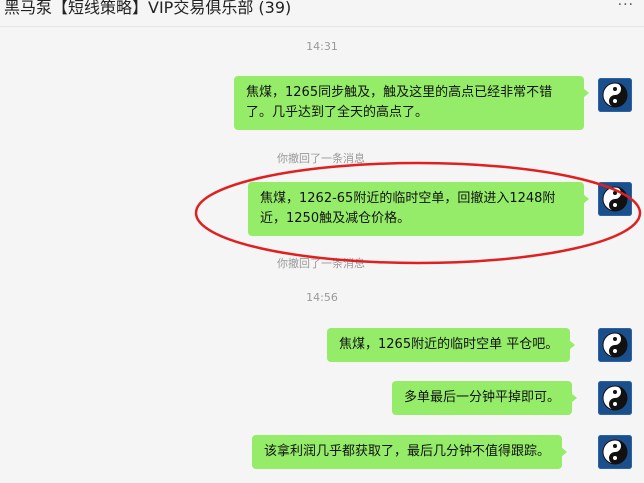 Image resolution: width=644 pixels, height=483 pixels. What do you see at coordinates (411, 103) in the screenshot?
I see `chat-bubble: 焦煤，1265同步触及，触及这里的高点已经非常不错了。几乎达到了全天的高点了。` at bounding box center [411, 103].